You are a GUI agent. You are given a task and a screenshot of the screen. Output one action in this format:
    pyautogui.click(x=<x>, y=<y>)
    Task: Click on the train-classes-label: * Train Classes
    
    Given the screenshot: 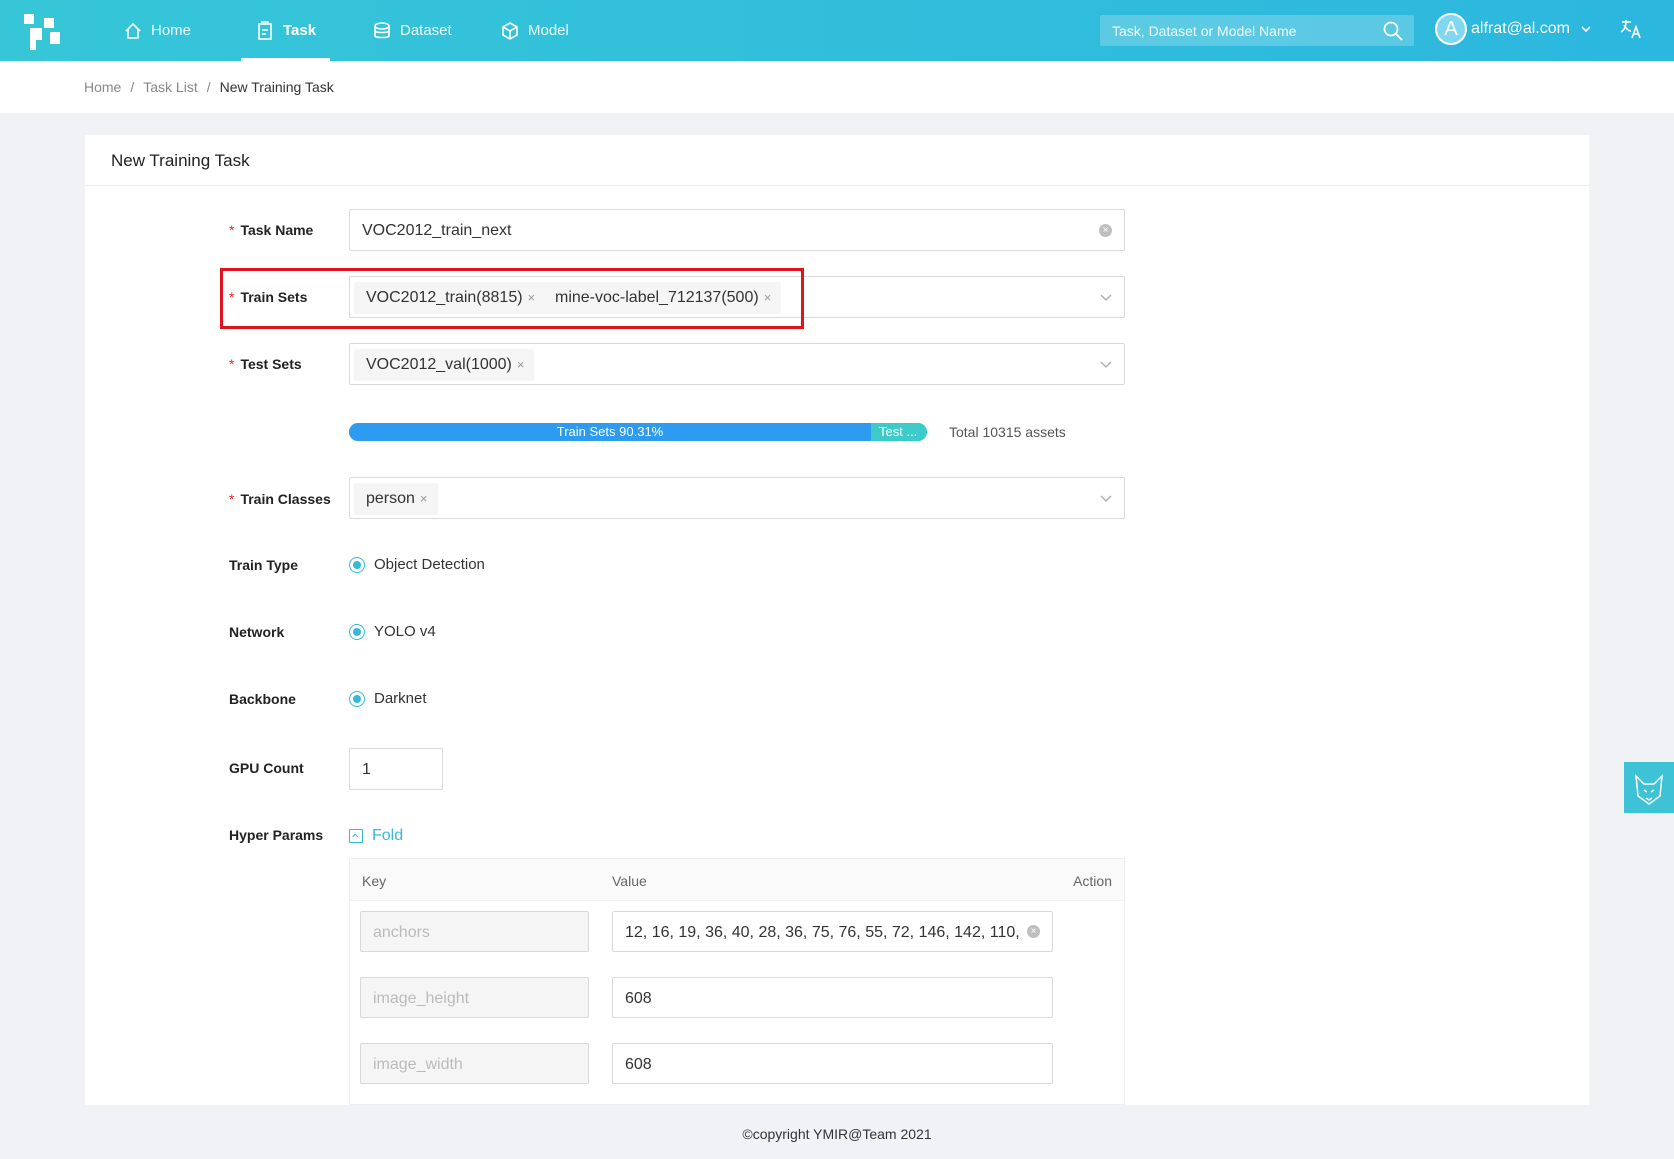 What is the action you would take?
    pyautogui.click(x=280, y=499)
    